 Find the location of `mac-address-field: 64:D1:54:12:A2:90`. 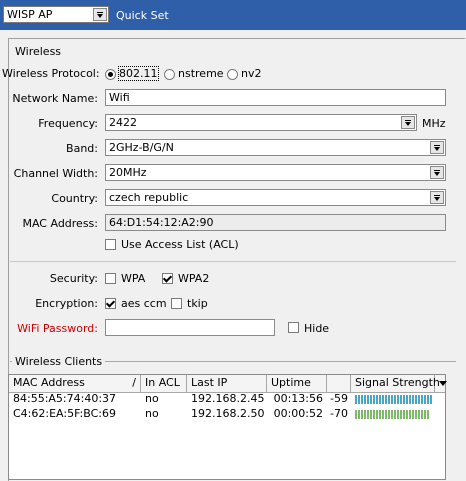

mac-address-field: 64:D1:54:12:A2:90 is located at coordinates (275, 222).